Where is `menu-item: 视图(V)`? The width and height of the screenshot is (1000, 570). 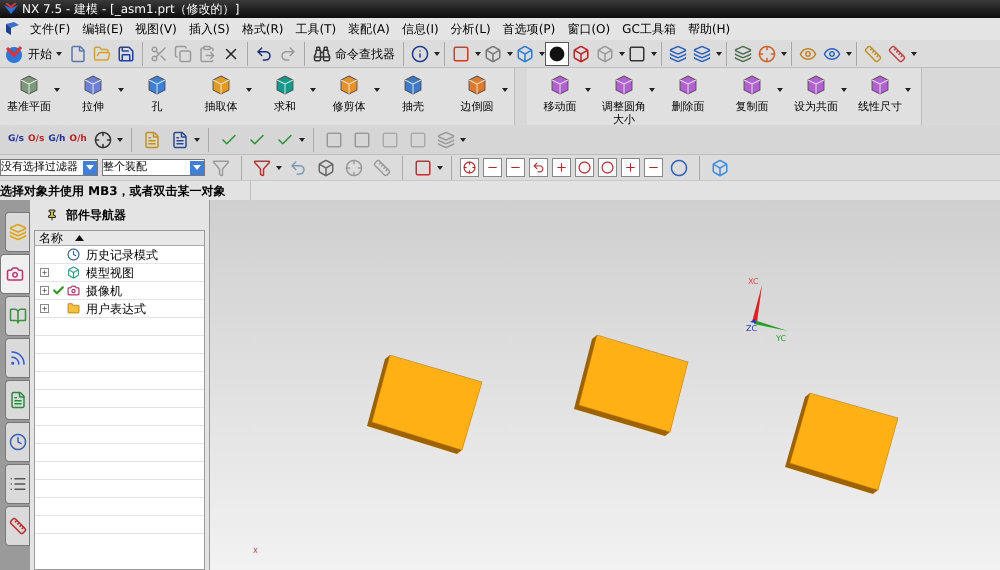 menu-item: 视图(V) is located at coordinates (156, 29).